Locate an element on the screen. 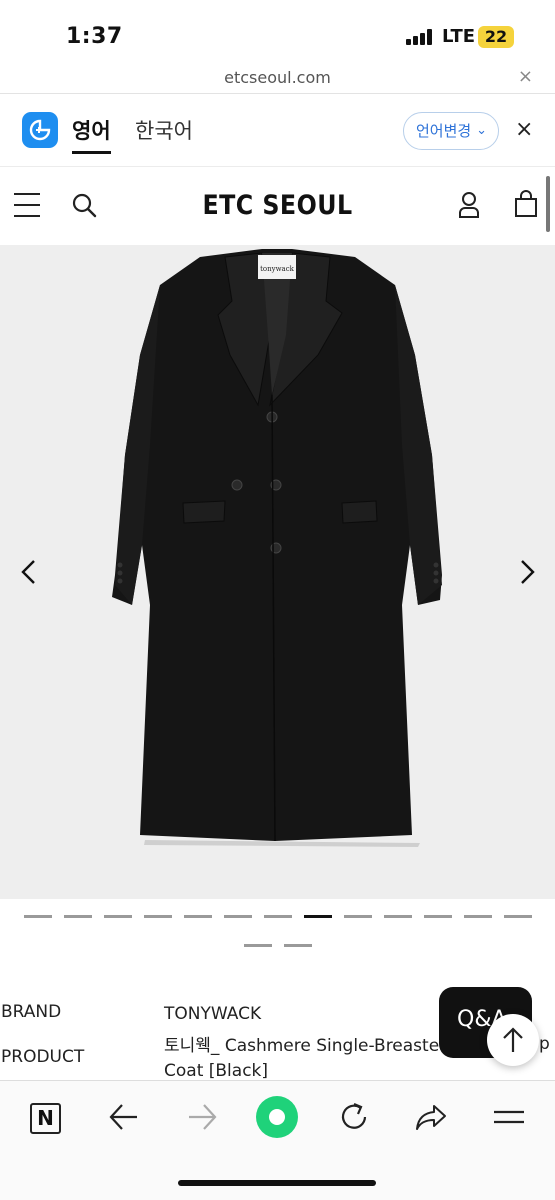  chevron-right-icon is located at coordinates (527, 572).